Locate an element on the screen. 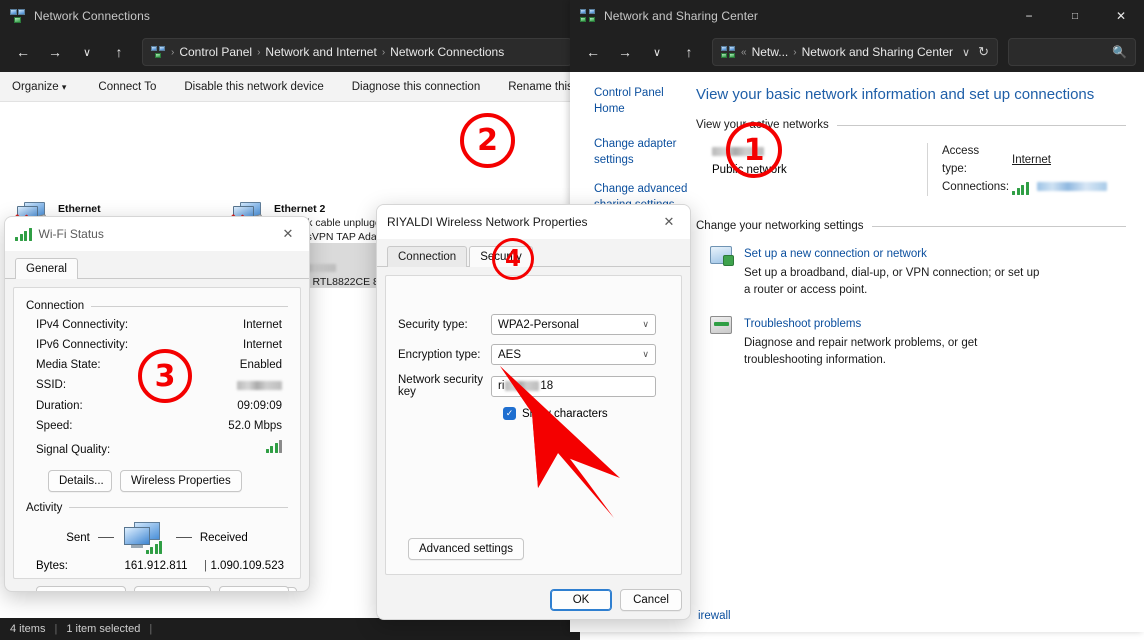  security-type-select: WPA2-Personal ∨ is located at coordinates (573, 324).